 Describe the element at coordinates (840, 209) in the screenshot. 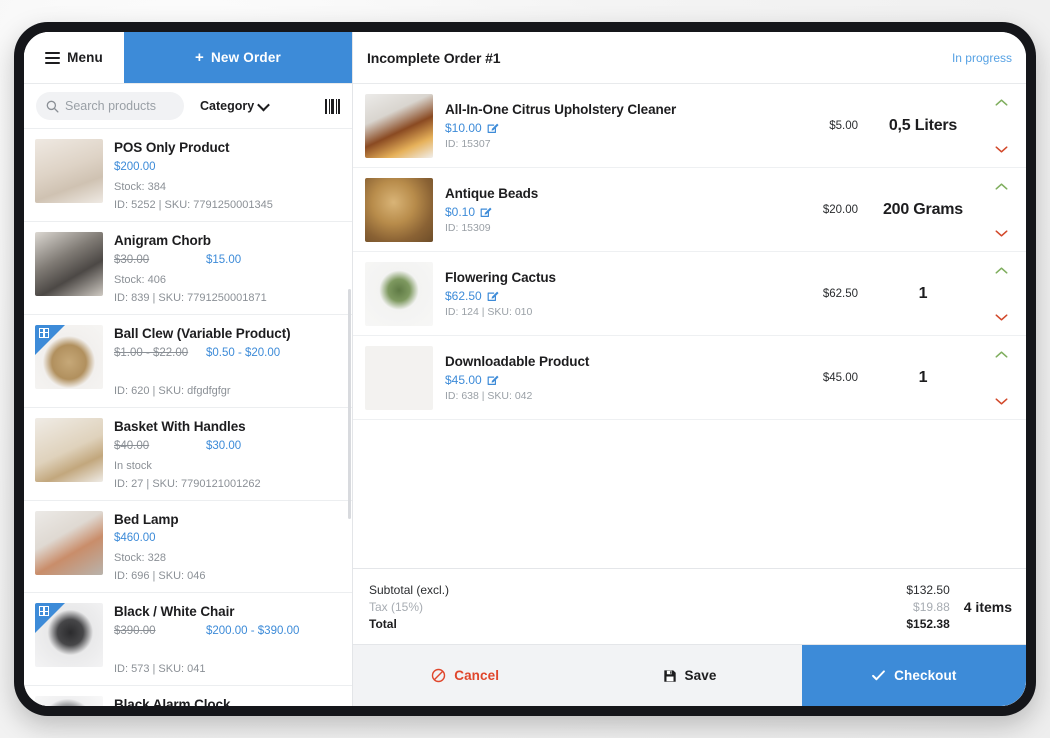

I see `cart-item-amount: $20.00` at that location.